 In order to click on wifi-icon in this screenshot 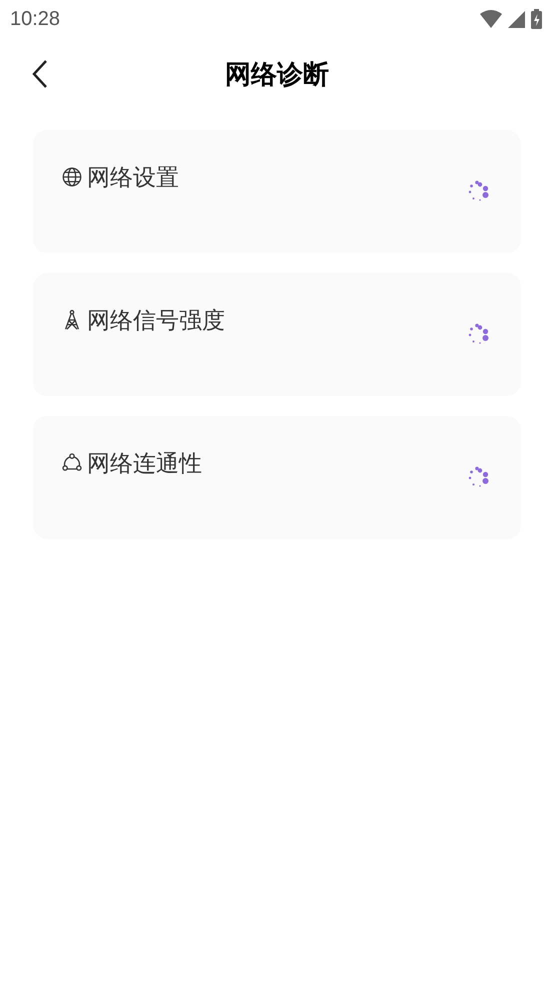, I will do `click(491, 19)`.